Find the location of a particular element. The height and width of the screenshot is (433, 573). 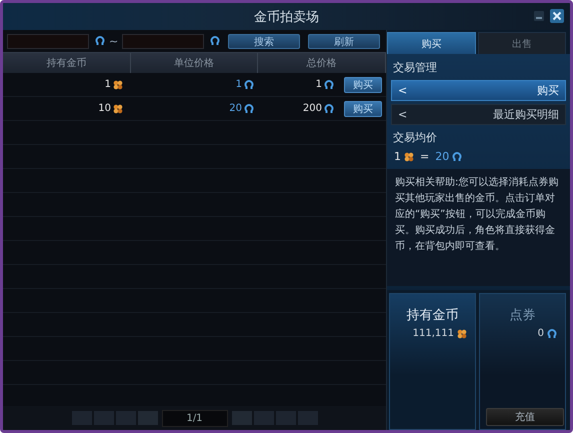

balance-value: 0 is located at coordinates (541, 333).